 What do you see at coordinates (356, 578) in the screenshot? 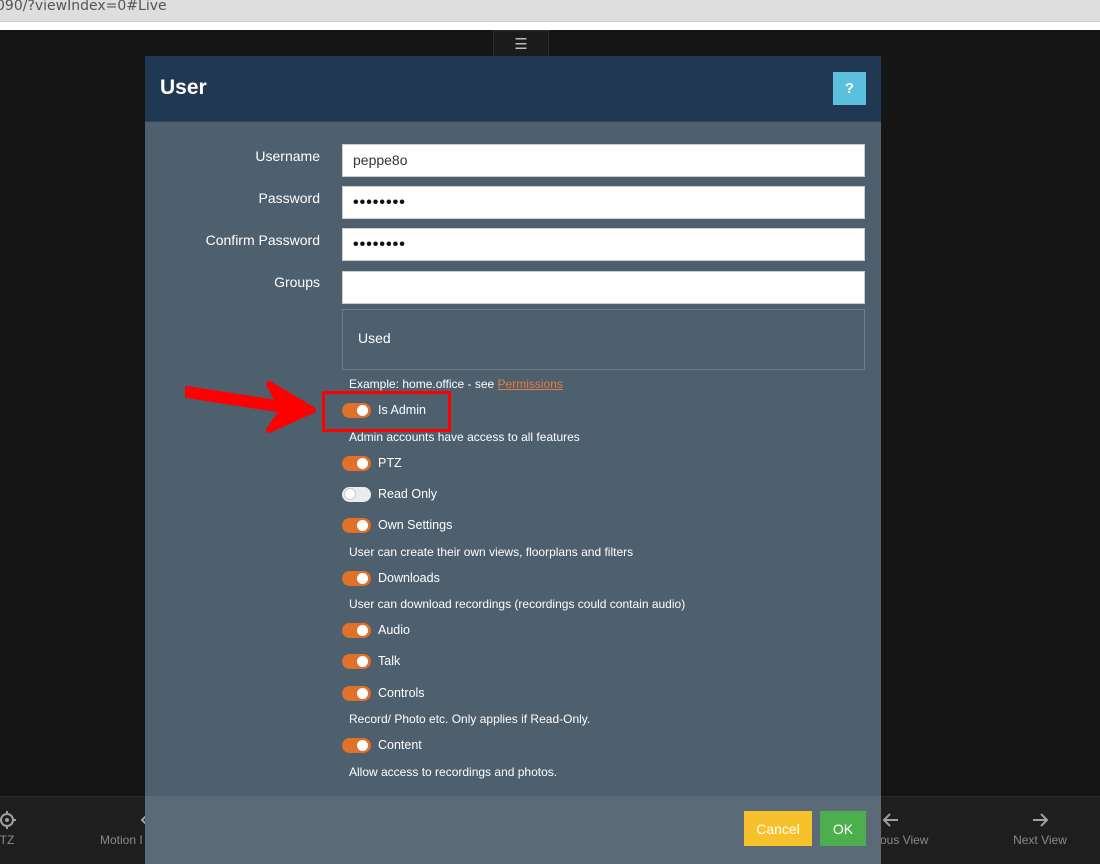
I see `downloads-switch` at bounding box center [356, 578].